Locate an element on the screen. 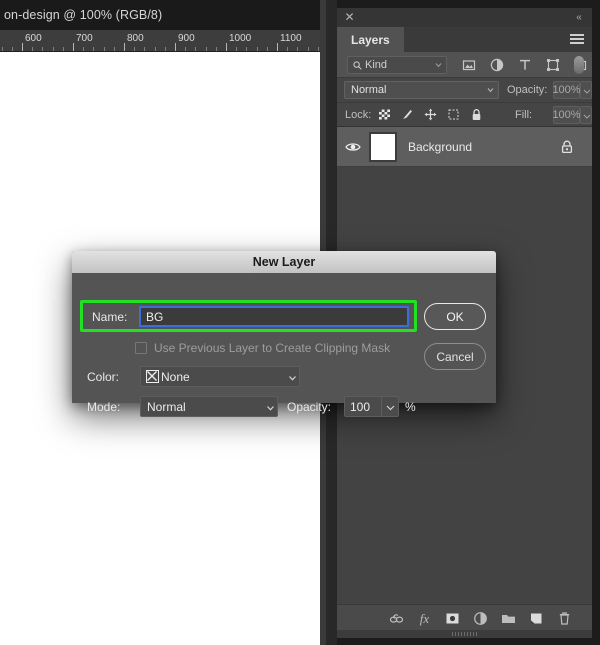 Image resolution: width=600 pixels, height=645 pixels. blend-mode-dropdown: Normal is located at coordinates (421, 90).